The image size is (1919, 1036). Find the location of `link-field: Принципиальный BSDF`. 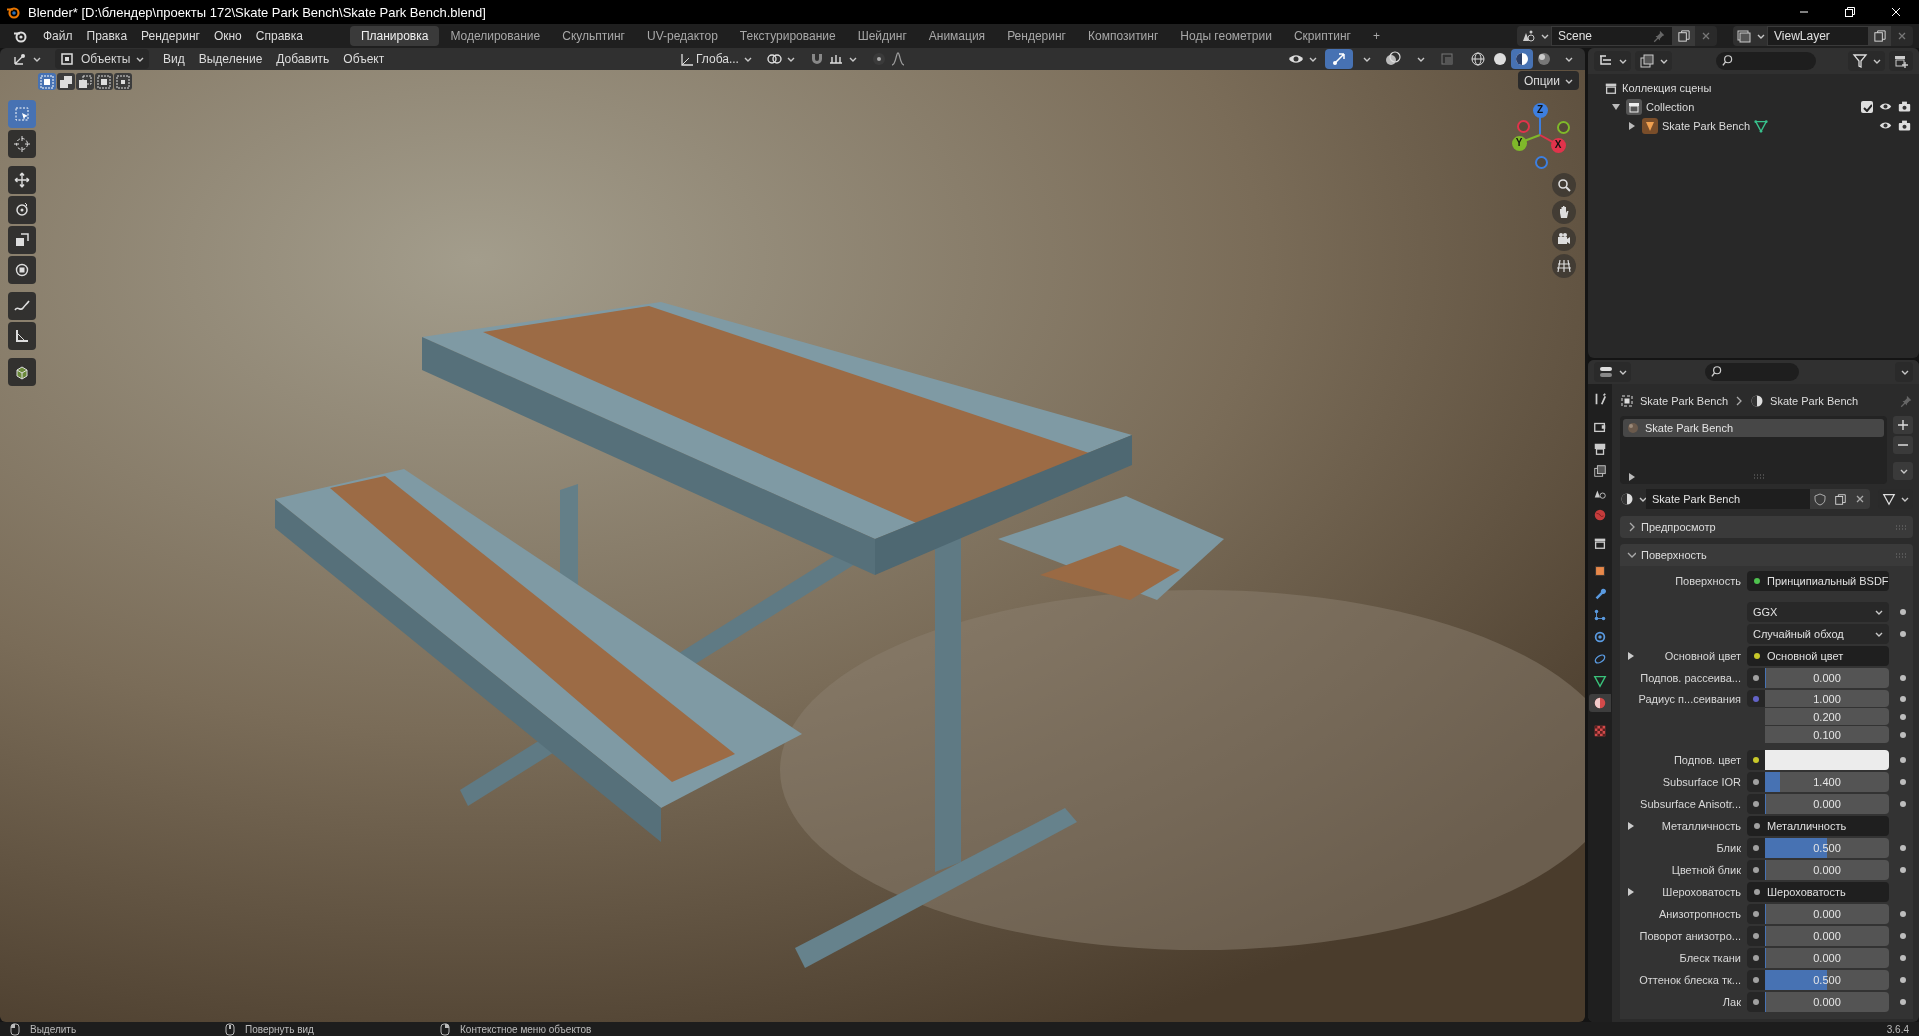

link-field: Принципиальный BSDF is located at coordinates (1818, 581).